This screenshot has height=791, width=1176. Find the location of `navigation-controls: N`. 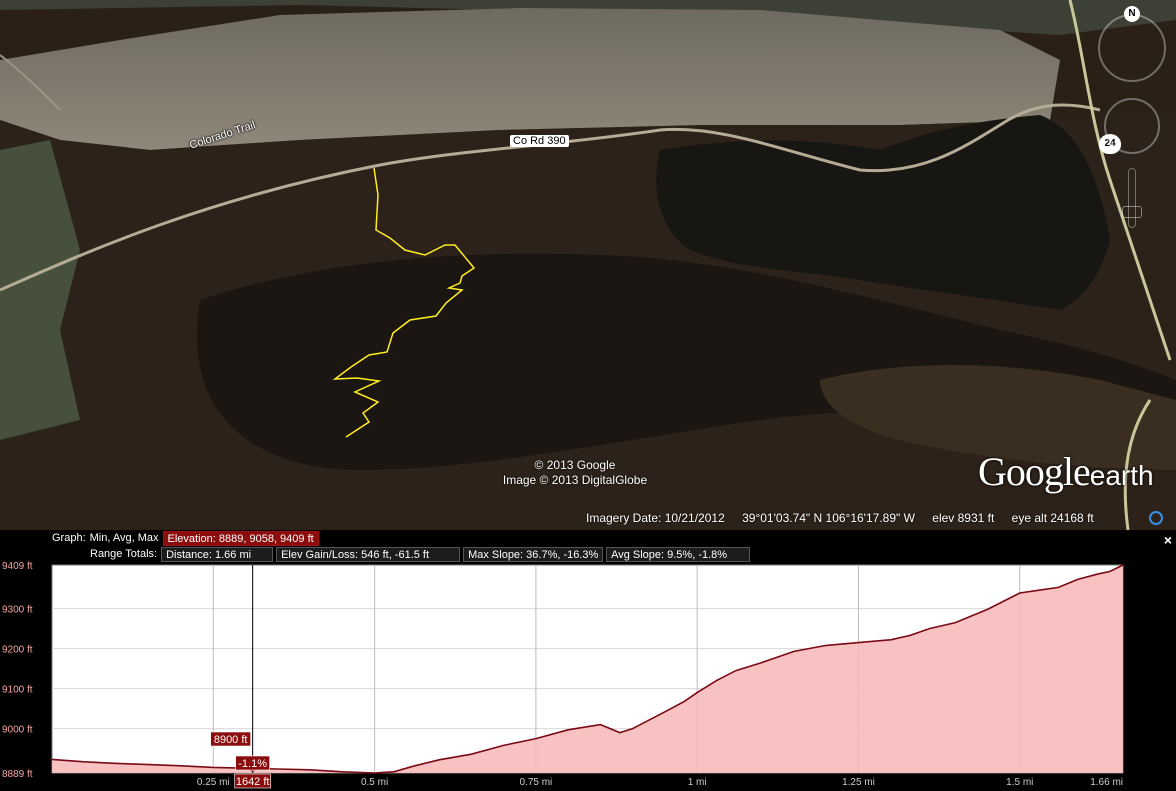

navigation-controls: N is located at coordinates (1132, 121).